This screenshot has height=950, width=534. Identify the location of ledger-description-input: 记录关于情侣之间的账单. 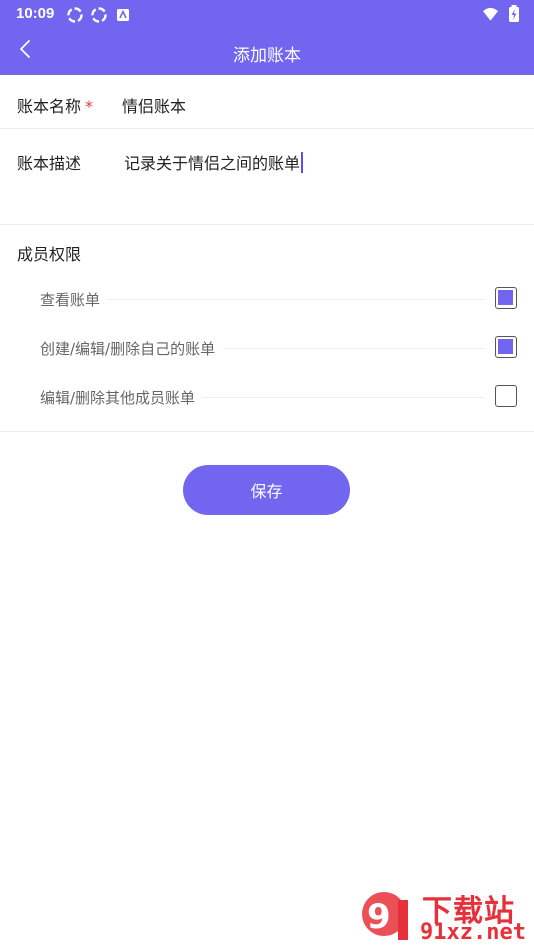
(214, 162).